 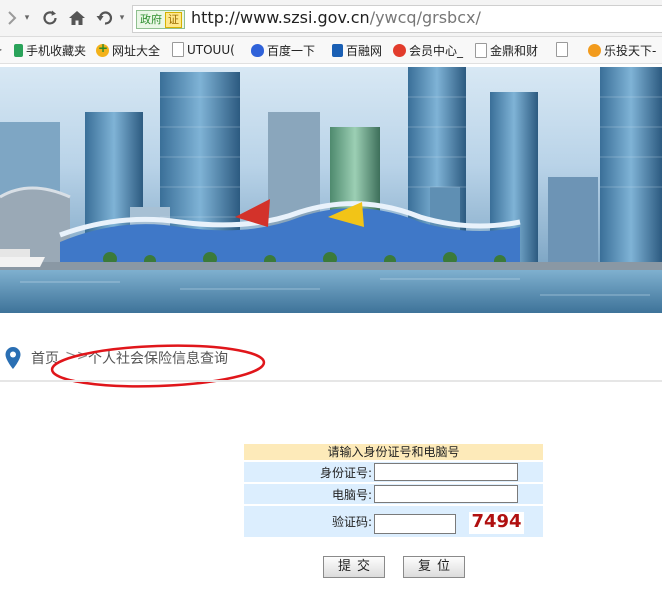 I want to click on captcha-label: 验证码:, so click(x=351, y=522).